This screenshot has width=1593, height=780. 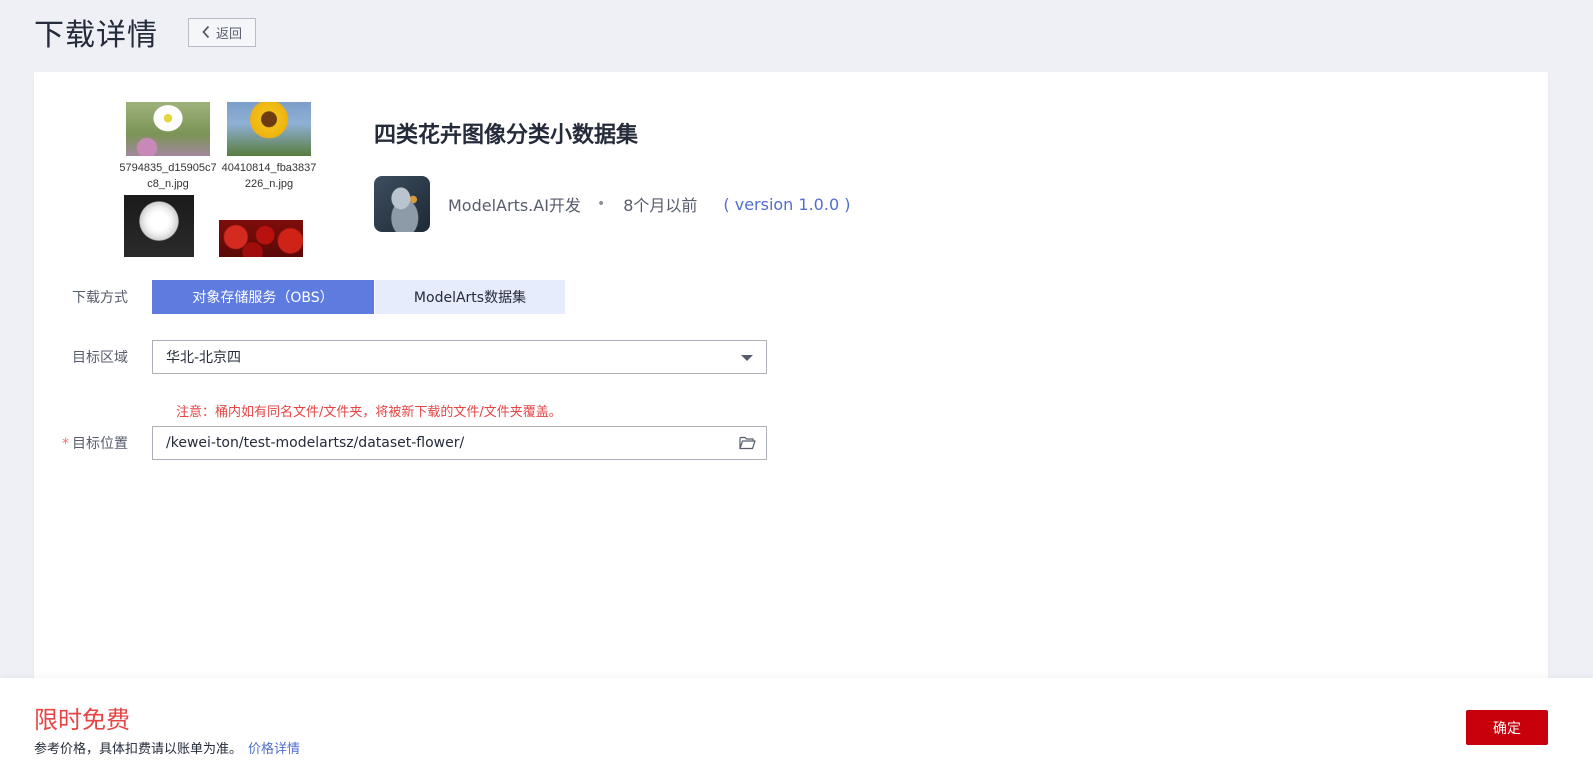 What do you see at coordinates (514, 204) in the screenshot?
I see `publisher-name: ModelArts.AI开发` at bounding box center [514, 204].